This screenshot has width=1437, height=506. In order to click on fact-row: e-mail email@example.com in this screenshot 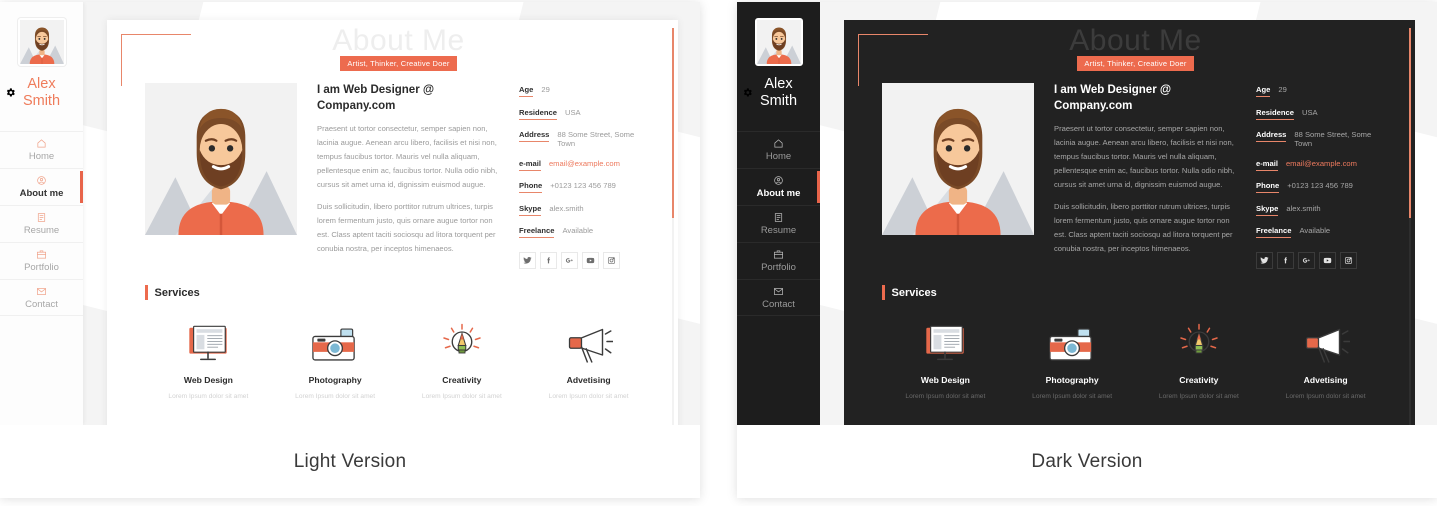, I will do `click(1322, 165)`.